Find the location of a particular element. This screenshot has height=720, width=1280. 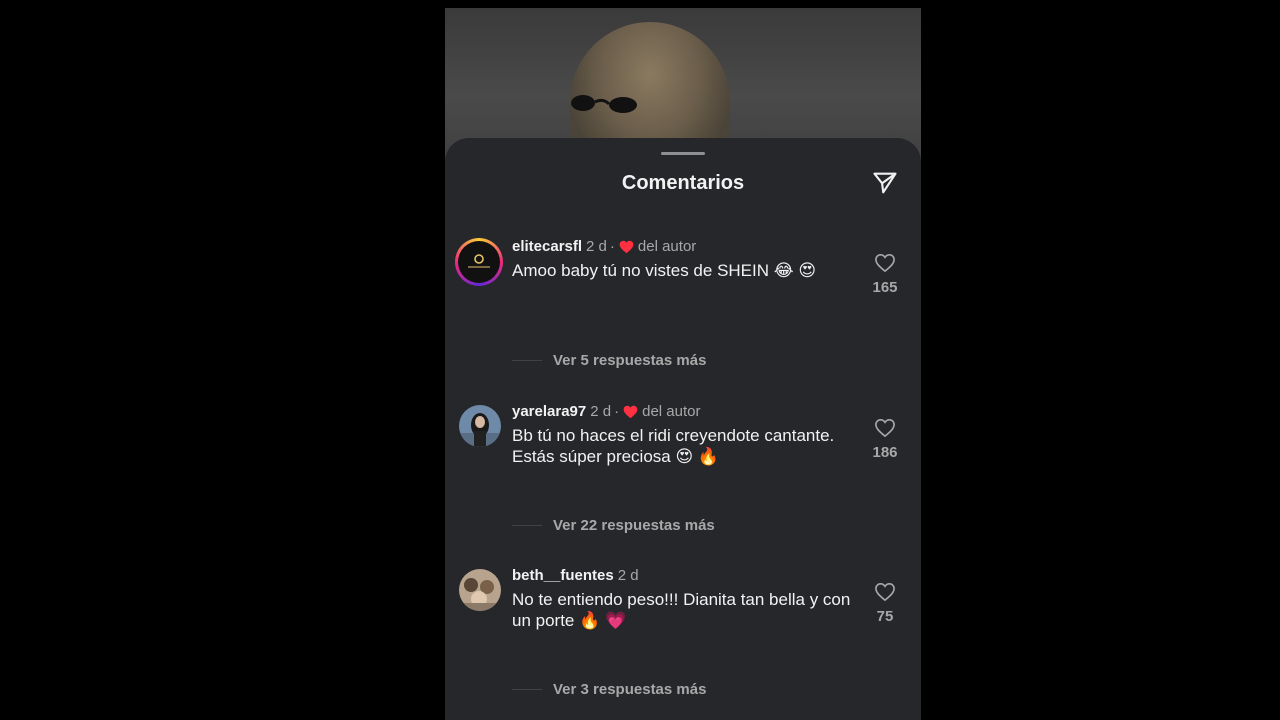

comment-username: beth__fuentes is located at coordinates (563, 575).